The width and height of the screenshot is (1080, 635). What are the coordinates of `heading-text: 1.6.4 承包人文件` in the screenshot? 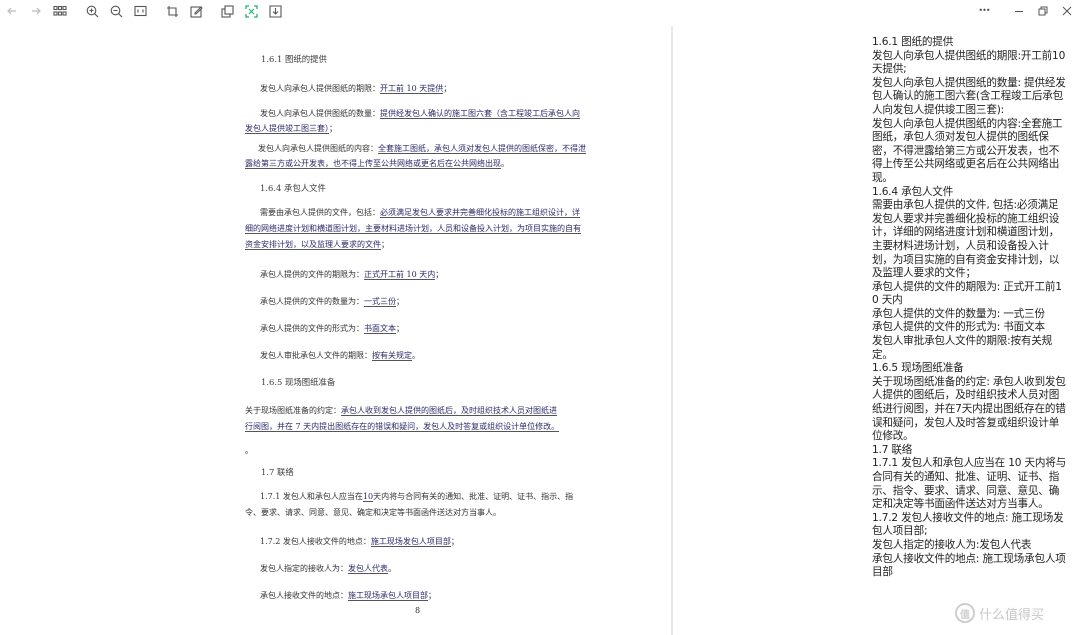 It's located at (293, 188).